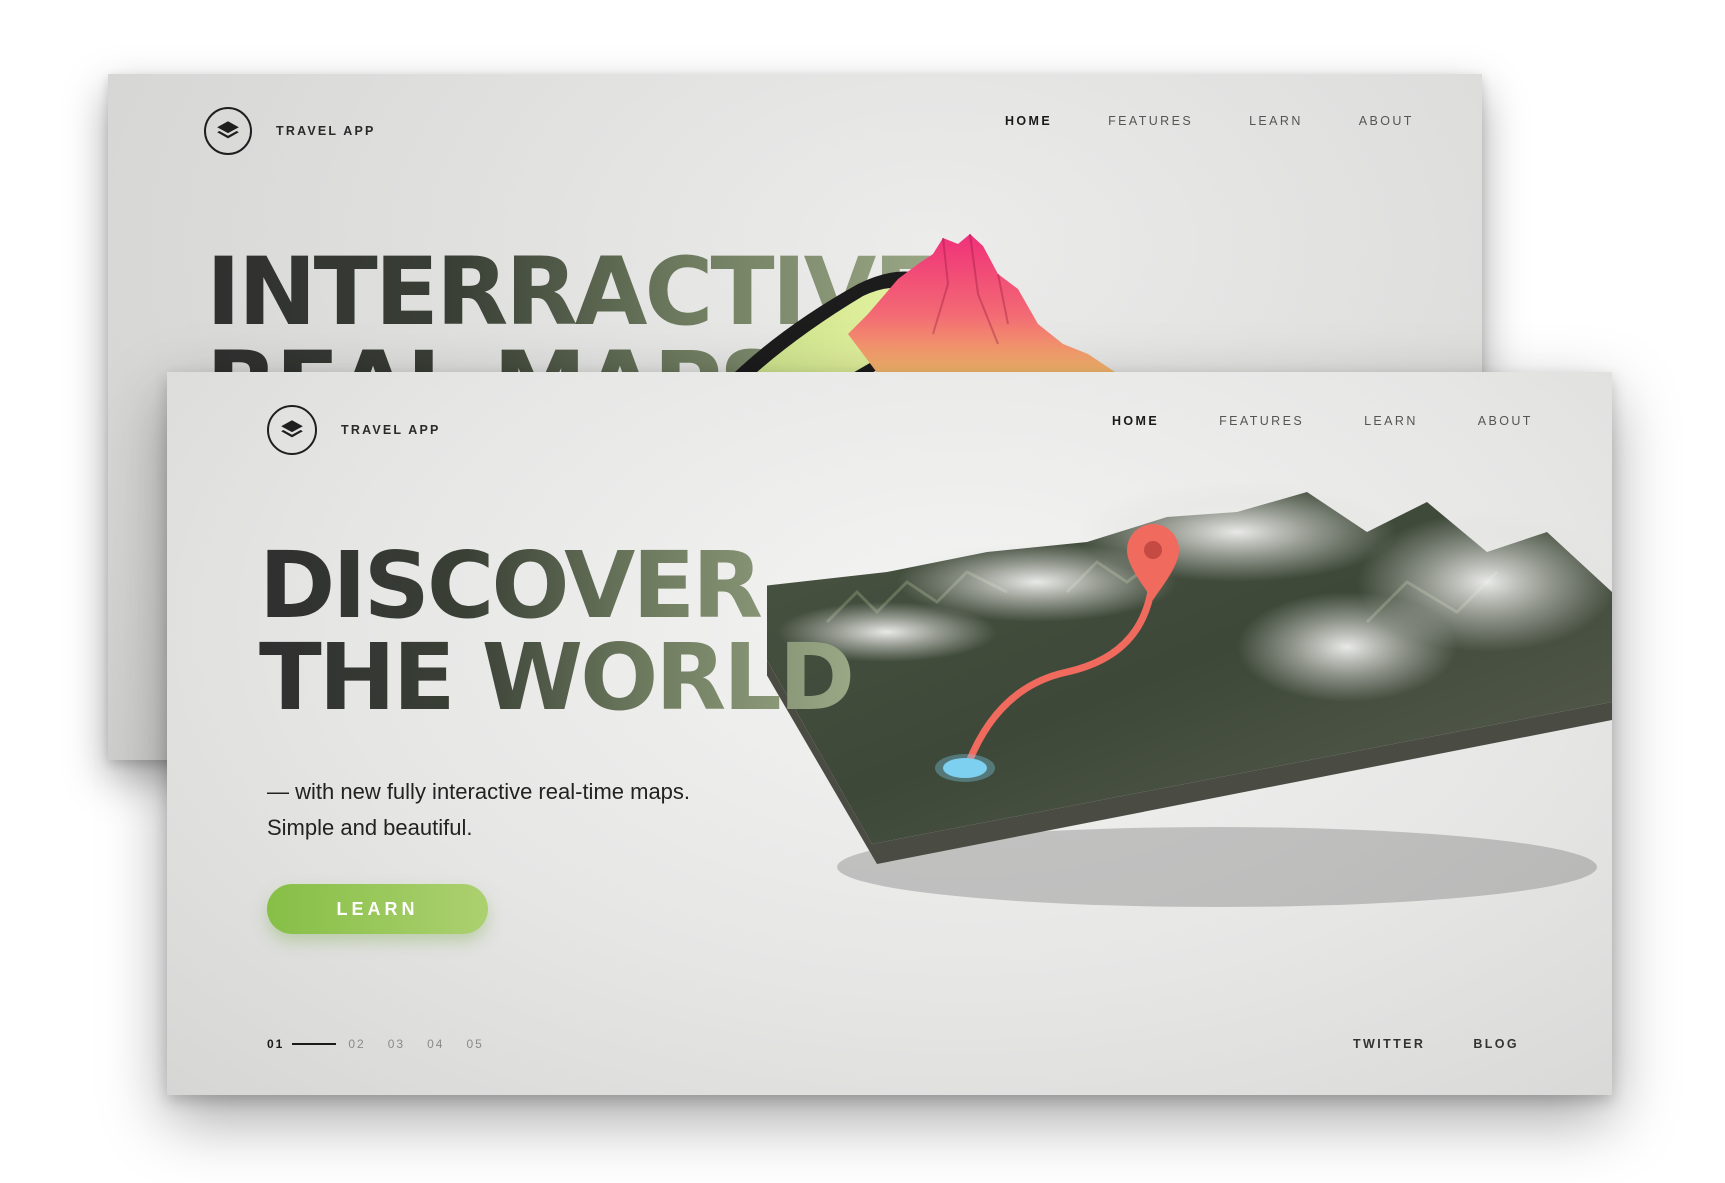 This screenshot has width=1725, height=1183. I want to click on back-main-nav: HOME FEATURES LEARN ABOUT, so click(1209, 121).